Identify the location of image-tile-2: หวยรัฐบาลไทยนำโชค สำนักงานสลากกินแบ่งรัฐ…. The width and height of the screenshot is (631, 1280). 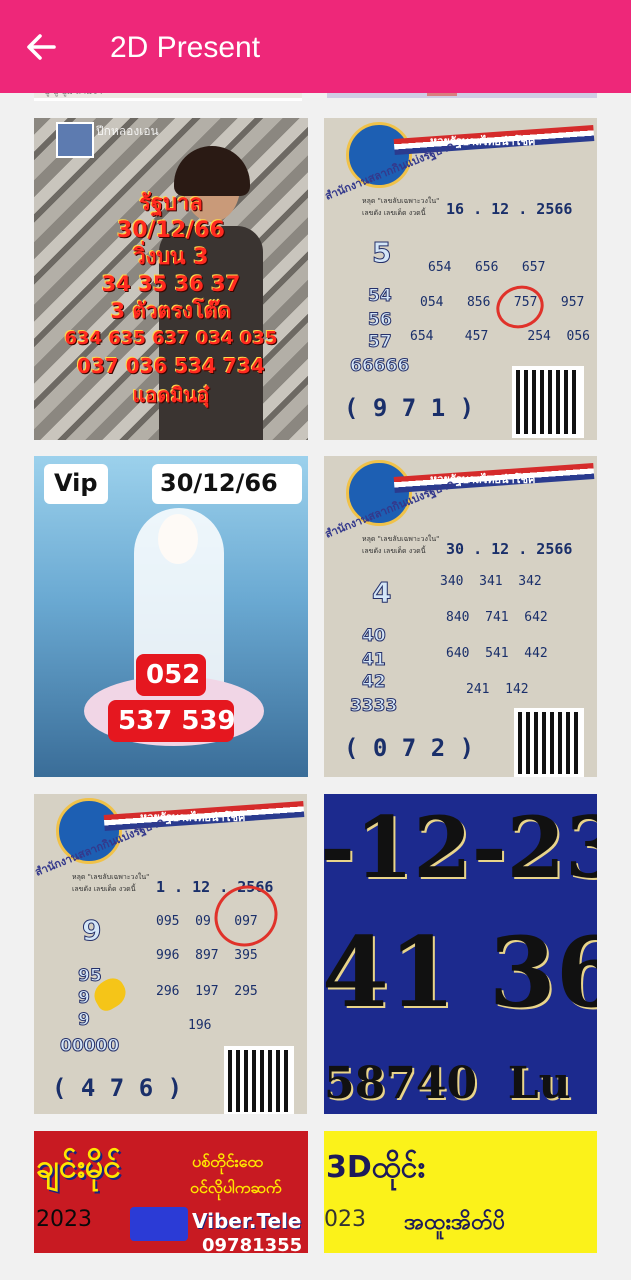
(460, 279).